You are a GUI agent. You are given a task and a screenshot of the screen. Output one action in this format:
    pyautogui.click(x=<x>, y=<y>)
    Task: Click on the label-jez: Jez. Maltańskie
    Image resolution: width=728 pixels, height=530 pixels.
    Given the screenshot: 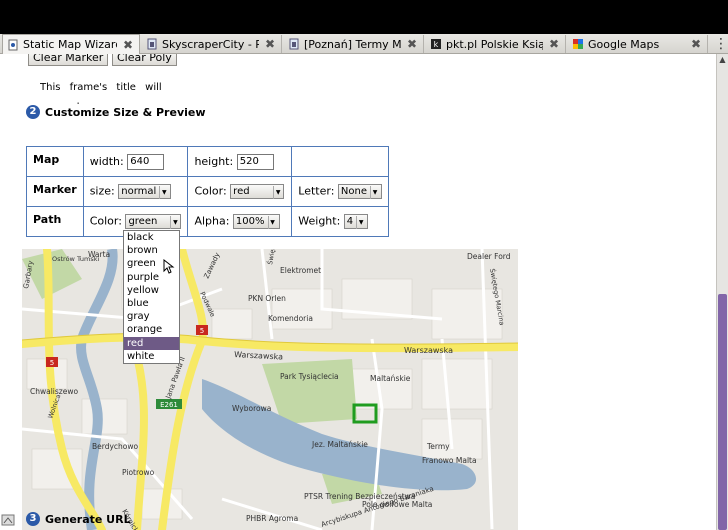 What is the action you would take?
    pyautogui.click(x=339, y=444)
    